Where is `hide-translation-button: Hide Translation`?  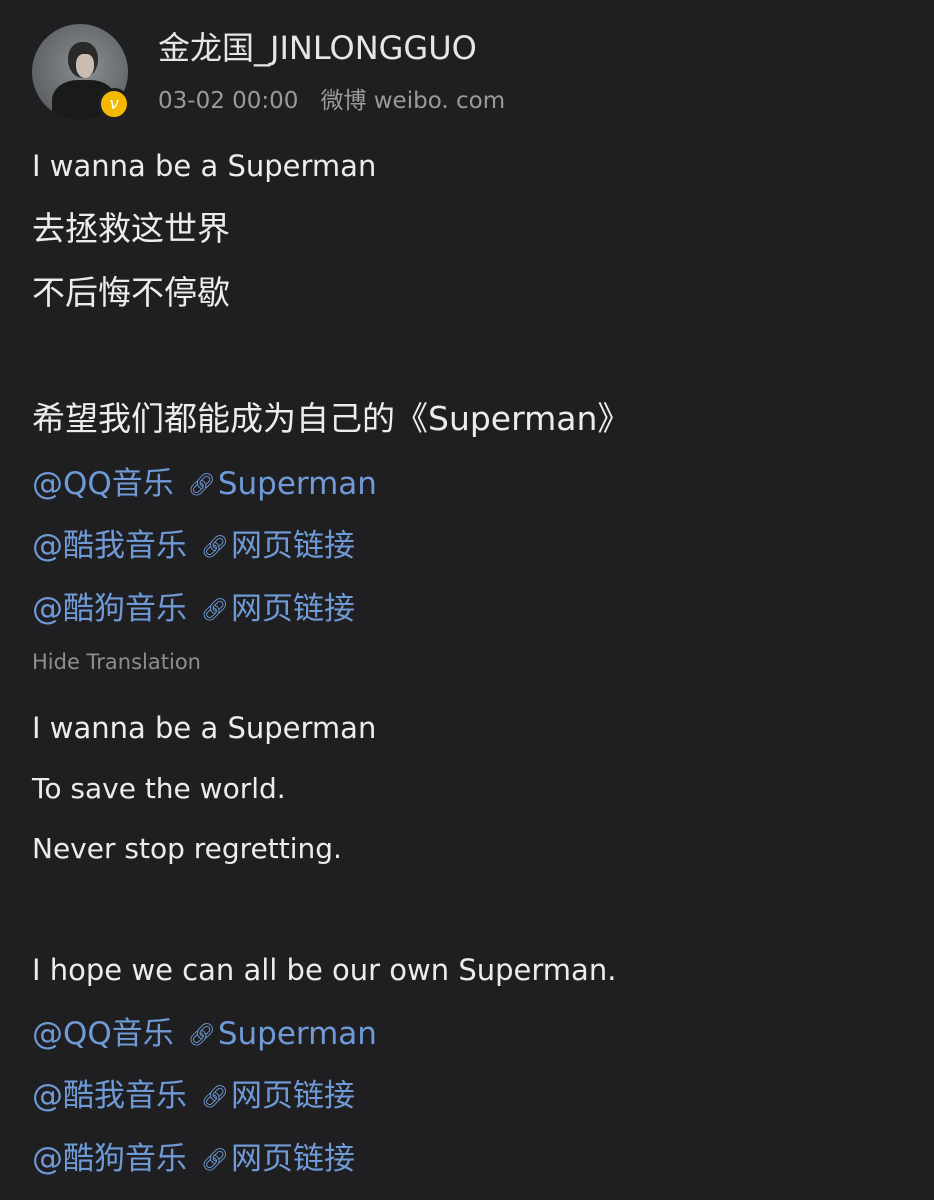 hide-translation-button: Hide Translation is located at coordinates (116, 662).